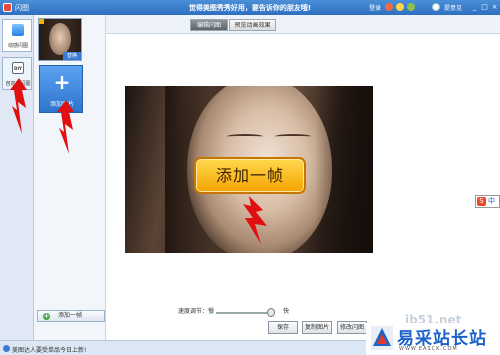 This screenshot has width=500, height=355. Describe the element at coordinates (244, 313) in the screenshot. I see `speed-slider-track` at that location.